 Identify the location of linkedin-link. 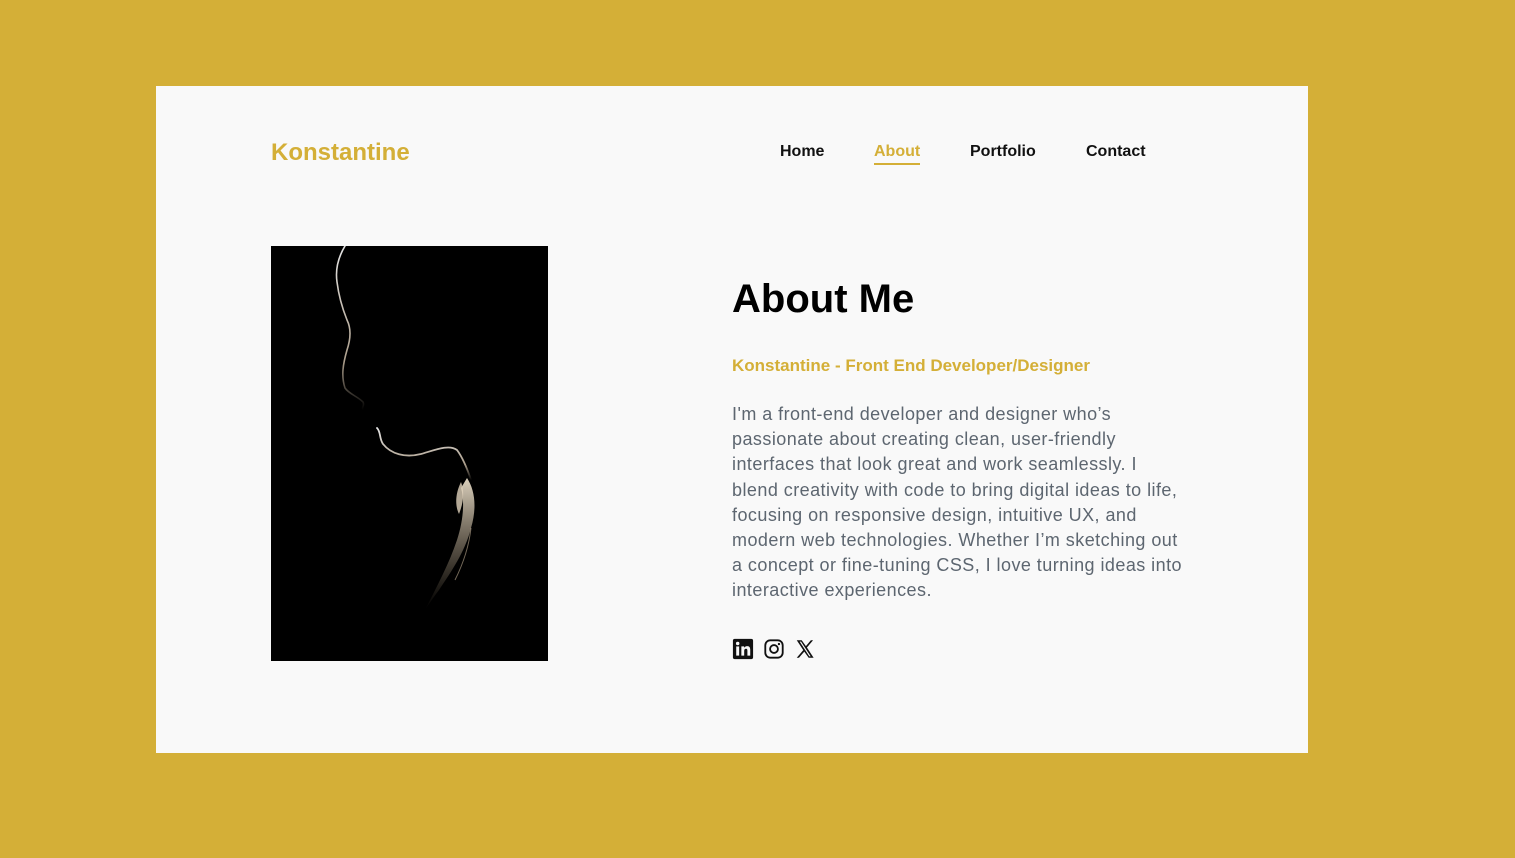
(743, 649).